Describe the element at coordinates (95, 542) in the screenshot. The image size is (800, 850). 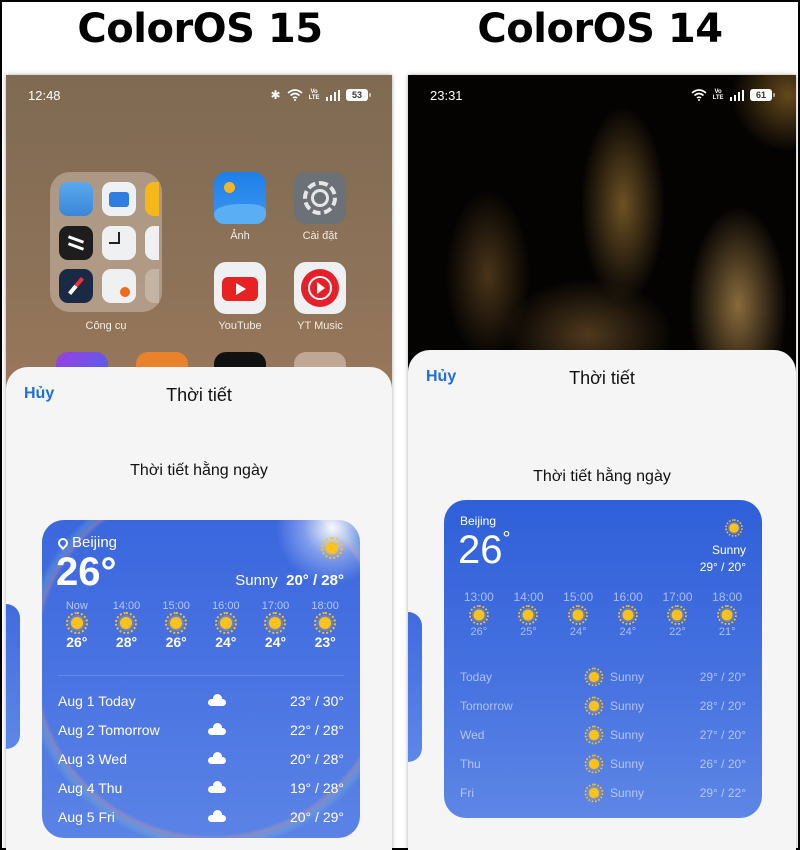
I see `city-name: Beijing` at that location.